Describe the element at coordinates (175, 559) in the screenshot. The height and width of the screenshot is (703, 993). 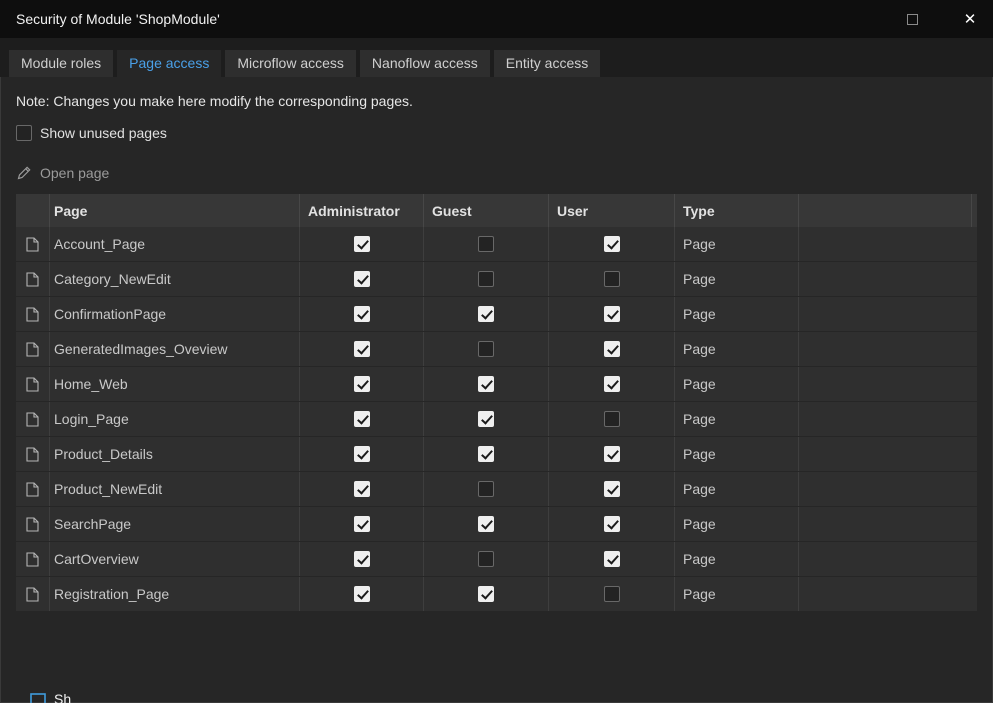
I see `page-name: CartOverview` at that location.